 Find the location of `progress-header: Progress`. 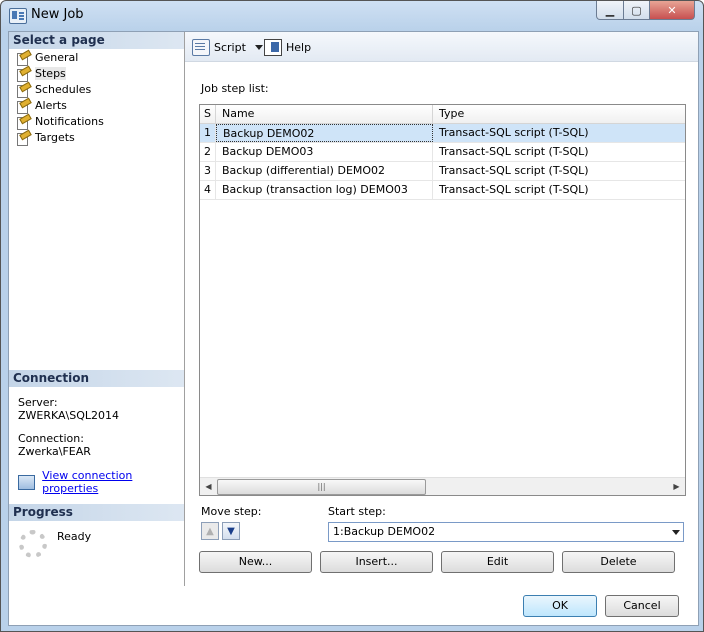

progress-header: Progress is located at coordinates (96, 512).